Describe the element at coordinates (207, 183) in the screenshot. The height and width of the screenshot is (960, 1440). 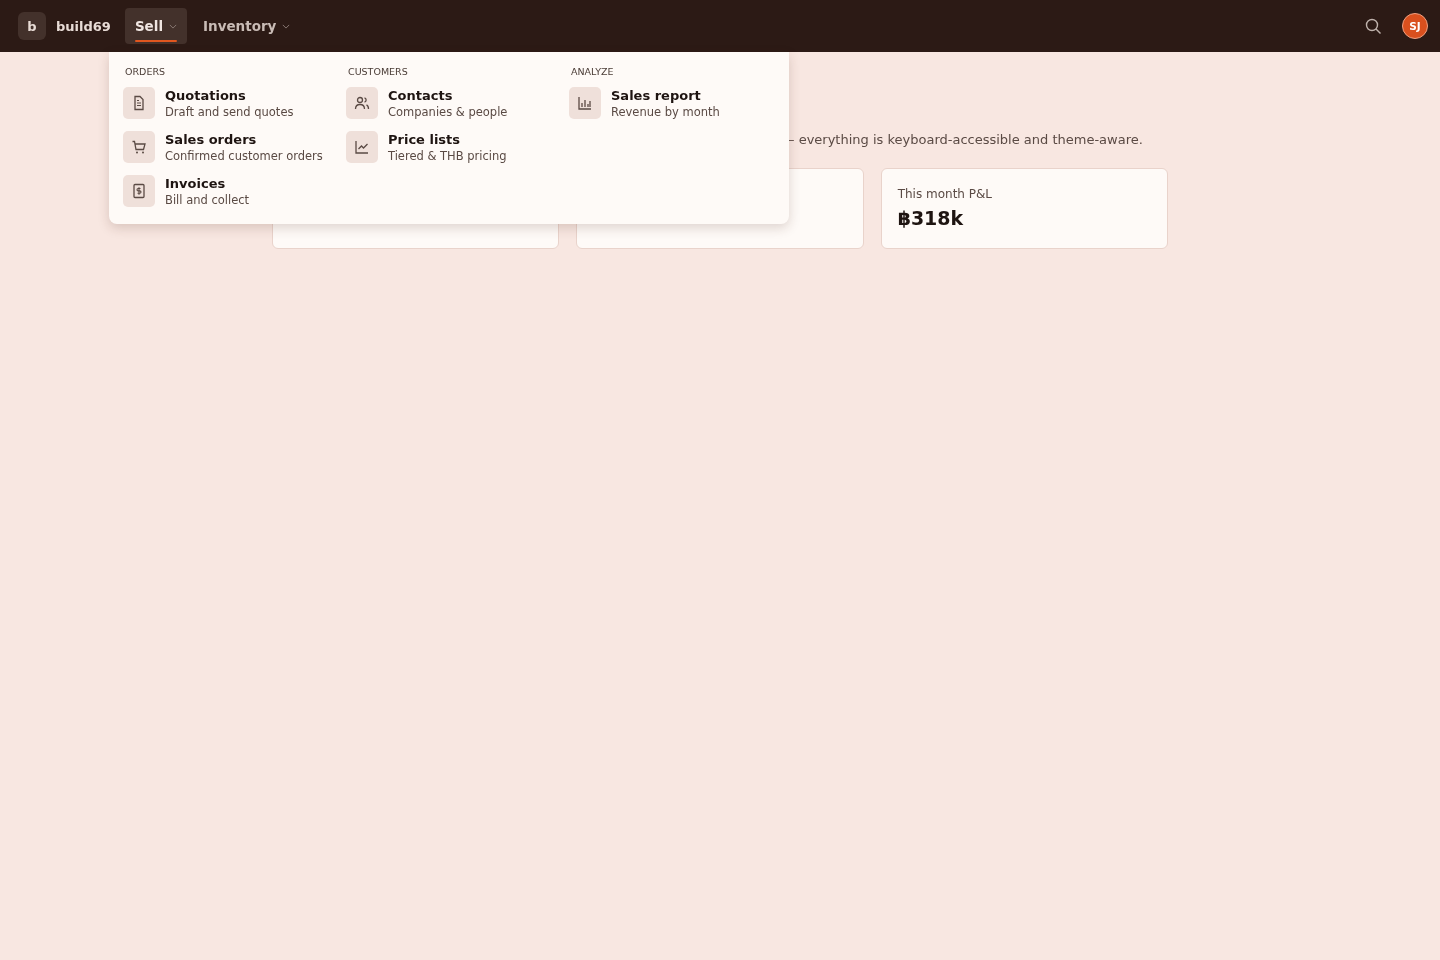
I see `menu-item: Invoices` at that location.